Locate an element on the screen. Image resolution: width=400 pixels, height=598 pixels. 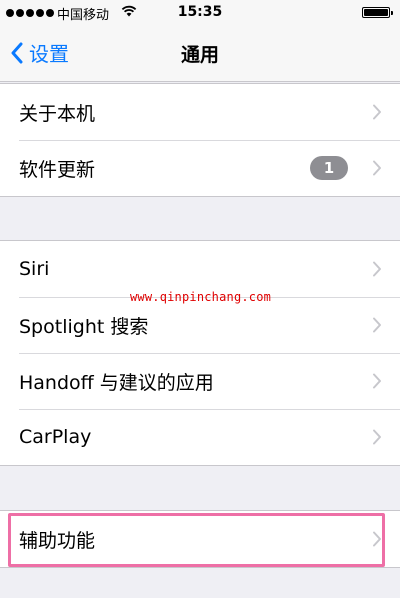
row-label: 软件更新 is located at coordinates (57, 169).